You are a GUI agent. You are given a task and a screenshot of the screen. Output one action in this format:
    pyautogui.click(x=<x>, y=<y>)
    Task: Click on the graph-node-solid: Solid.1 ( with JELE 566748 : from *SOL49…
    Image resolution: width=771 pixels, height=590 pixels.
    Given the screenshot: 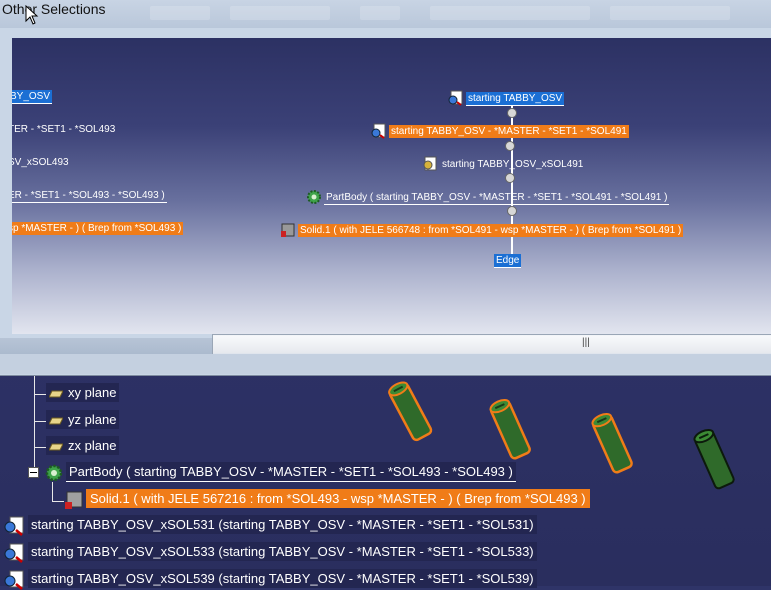 What is the action you would take?
    pyautogui.click(x=482, y=230)
    